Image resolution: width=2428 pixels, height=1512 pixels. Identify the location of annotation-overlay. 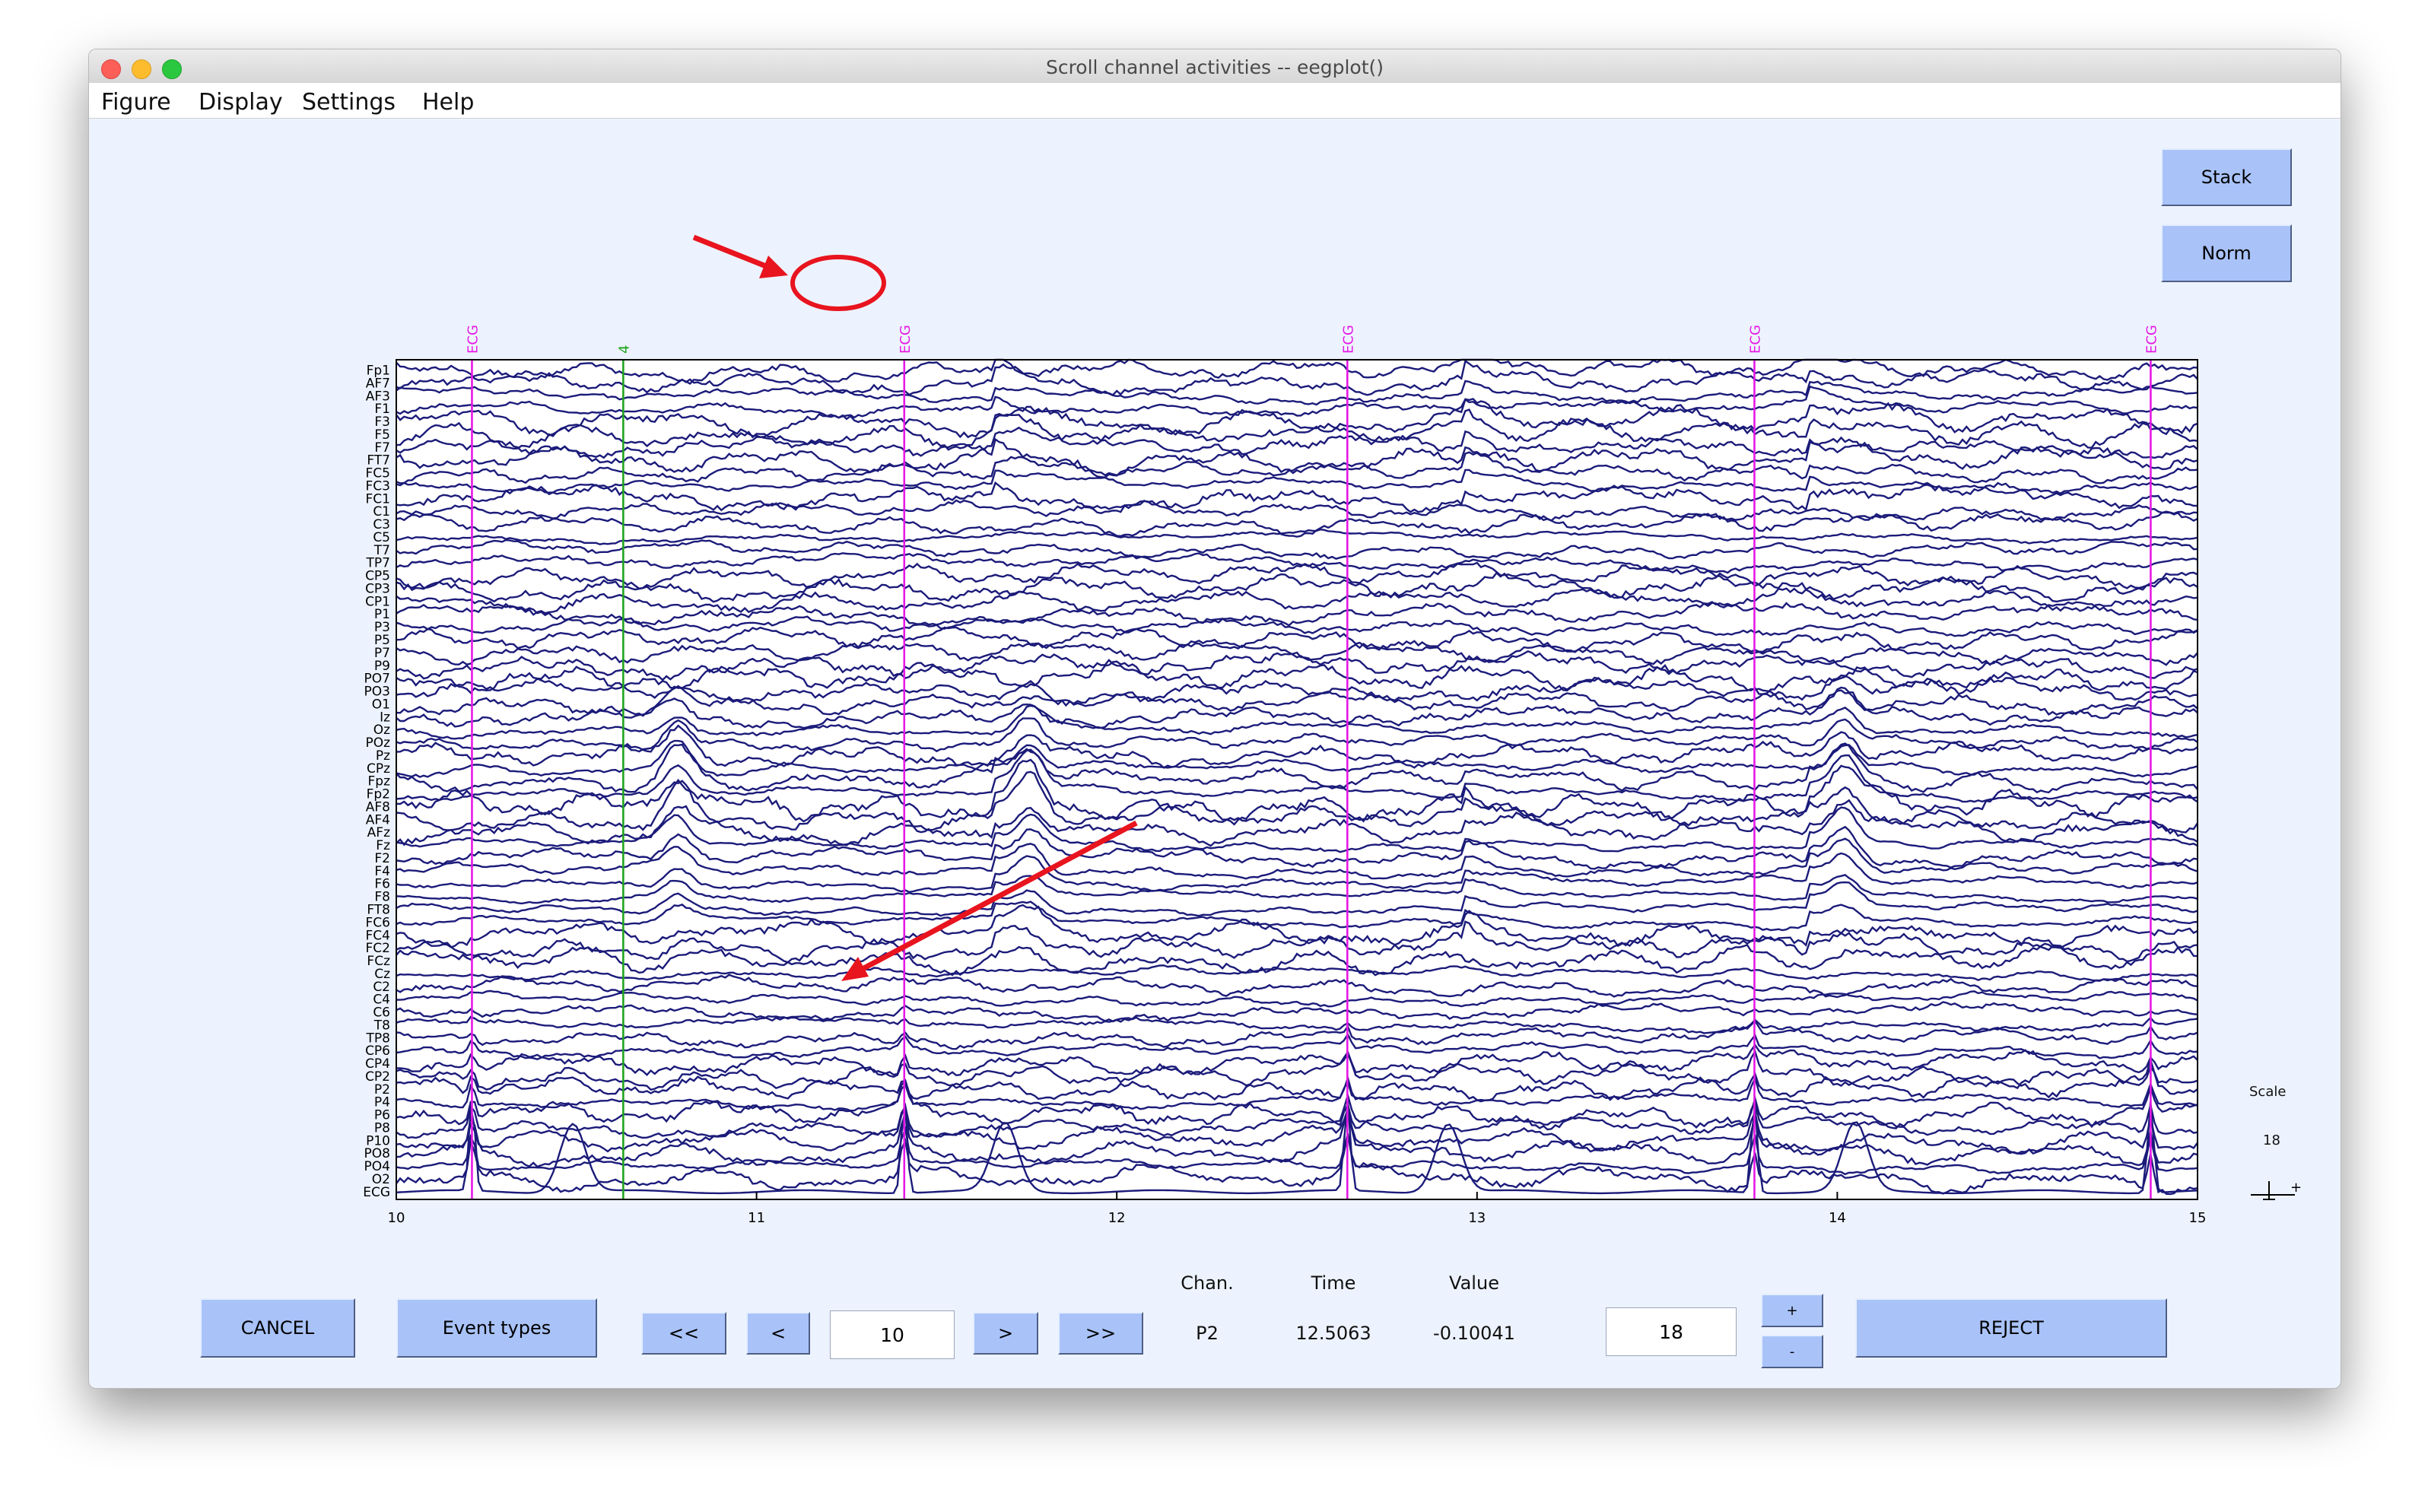
(915, 607).